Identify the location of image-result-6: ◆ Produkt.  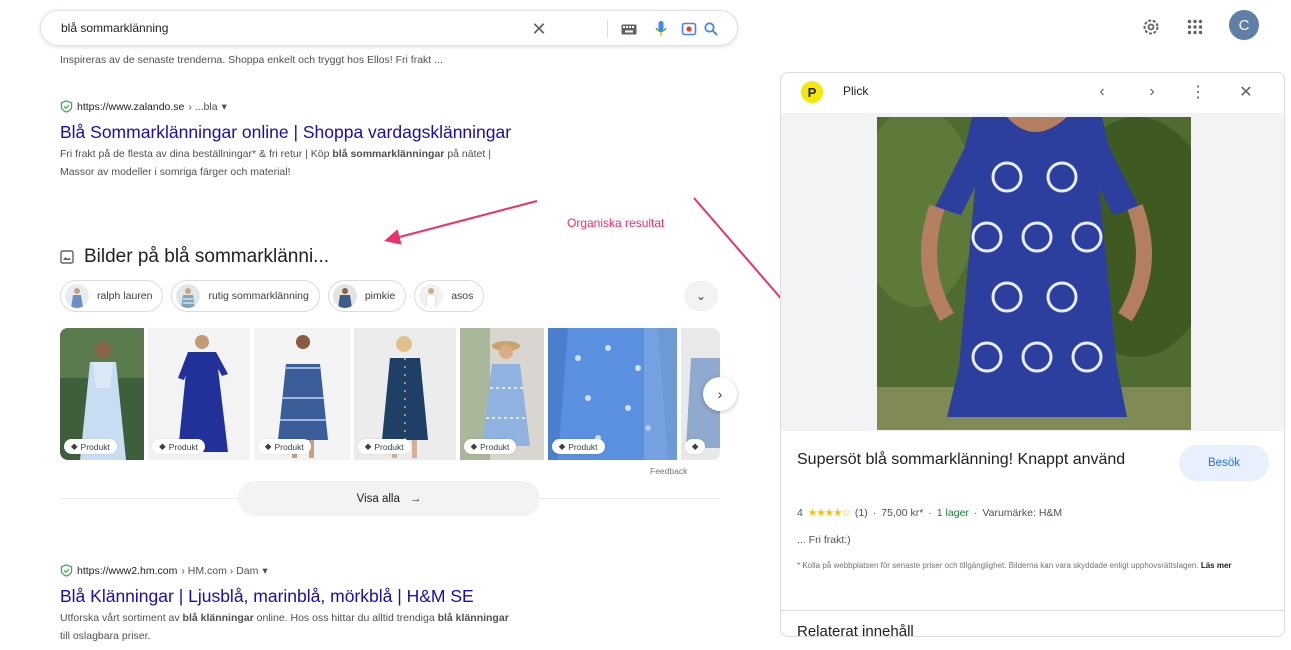
(612, 394).